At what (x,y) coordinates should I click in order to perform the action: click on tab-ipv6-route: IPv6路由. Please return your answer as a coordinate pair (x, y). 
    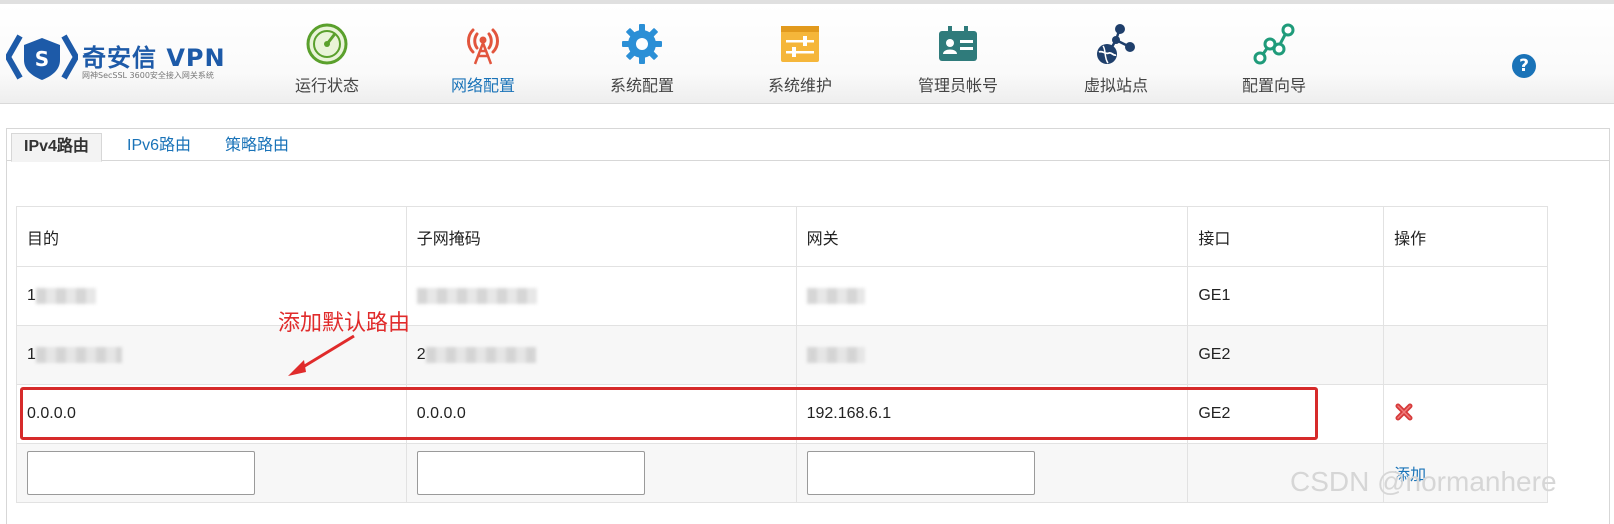
    Looking at the image, I should click on (159, 147).